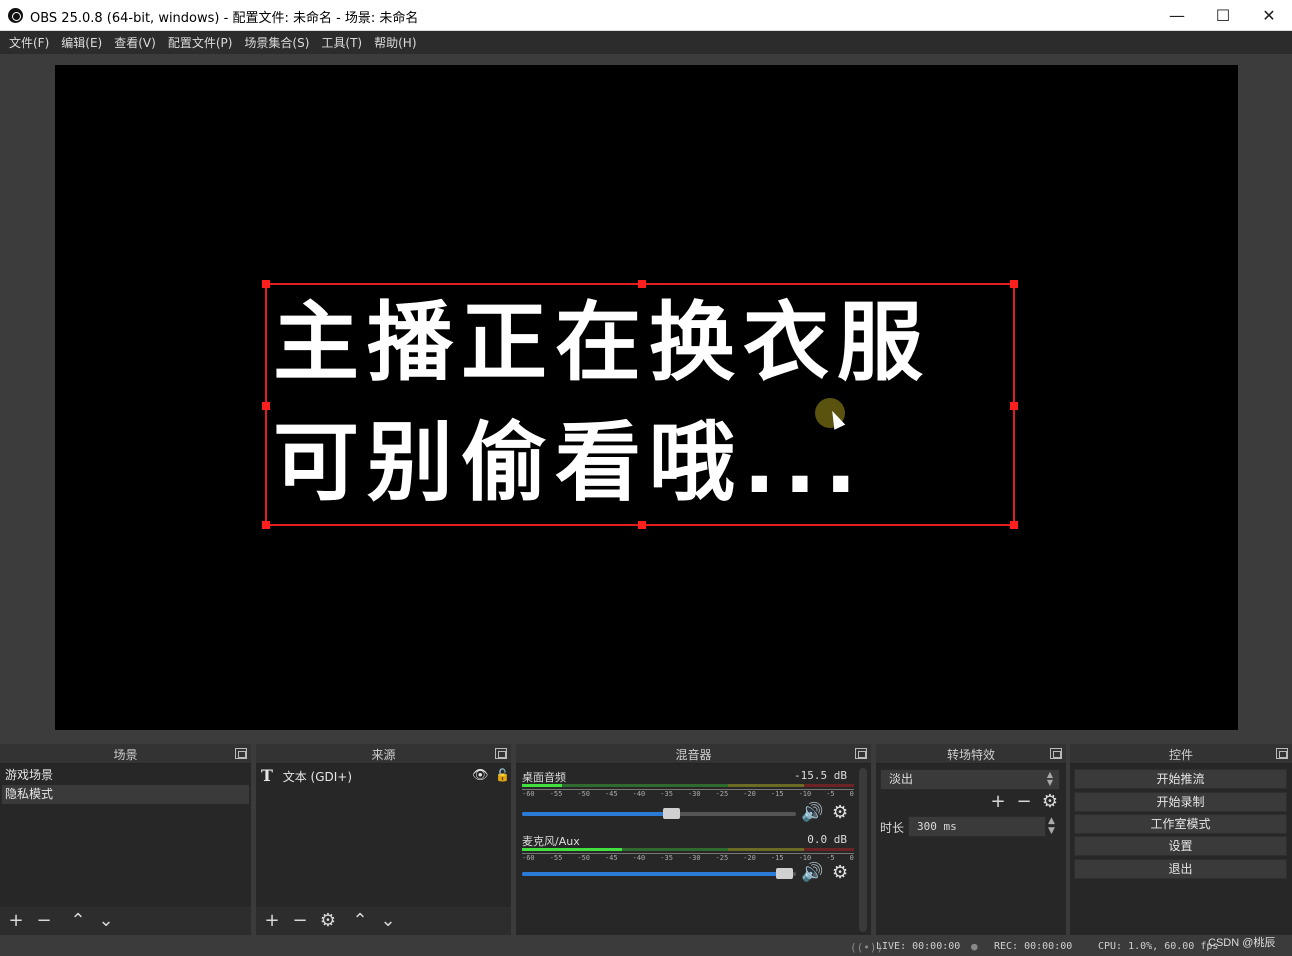 The image size is (1292, 956). Describe the element at coordinates (272, 921) in the screenshot. I see `add-source-button: +` at that location.